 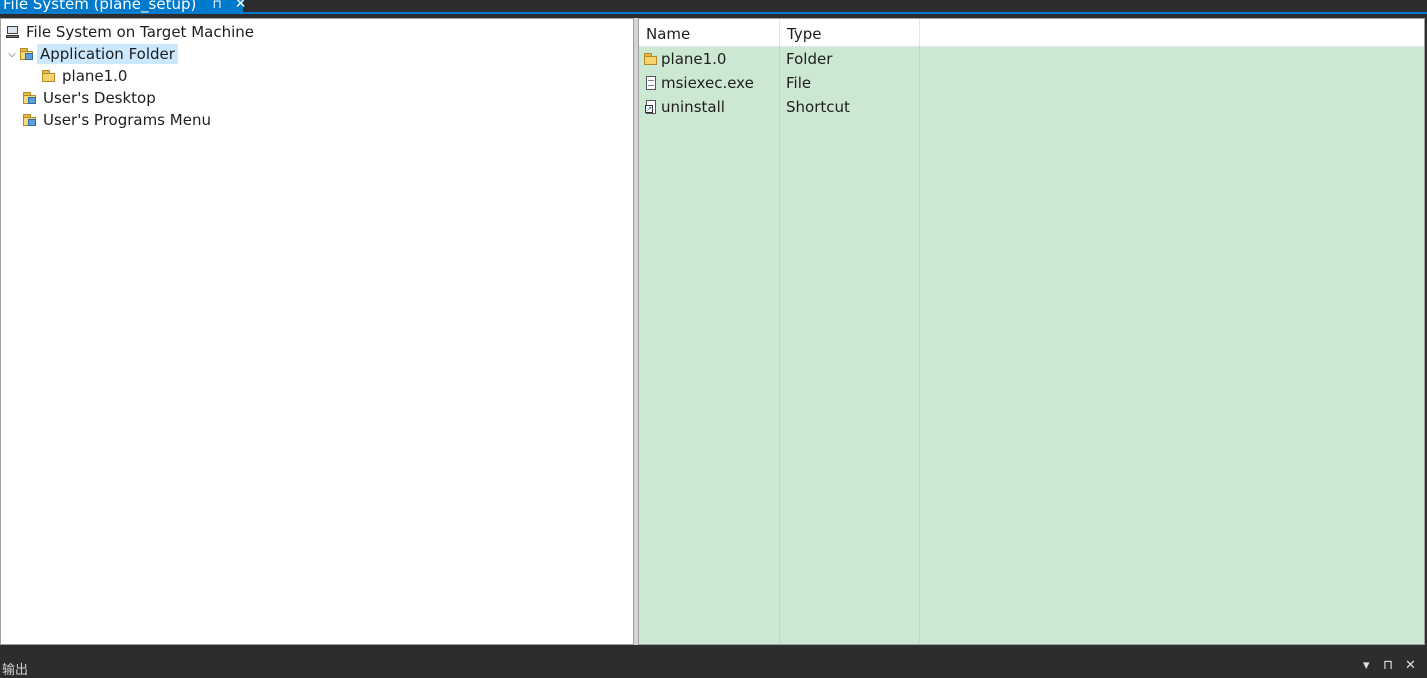 I want to click on list-item-type: Shortcut, so click(x=818, y=107).